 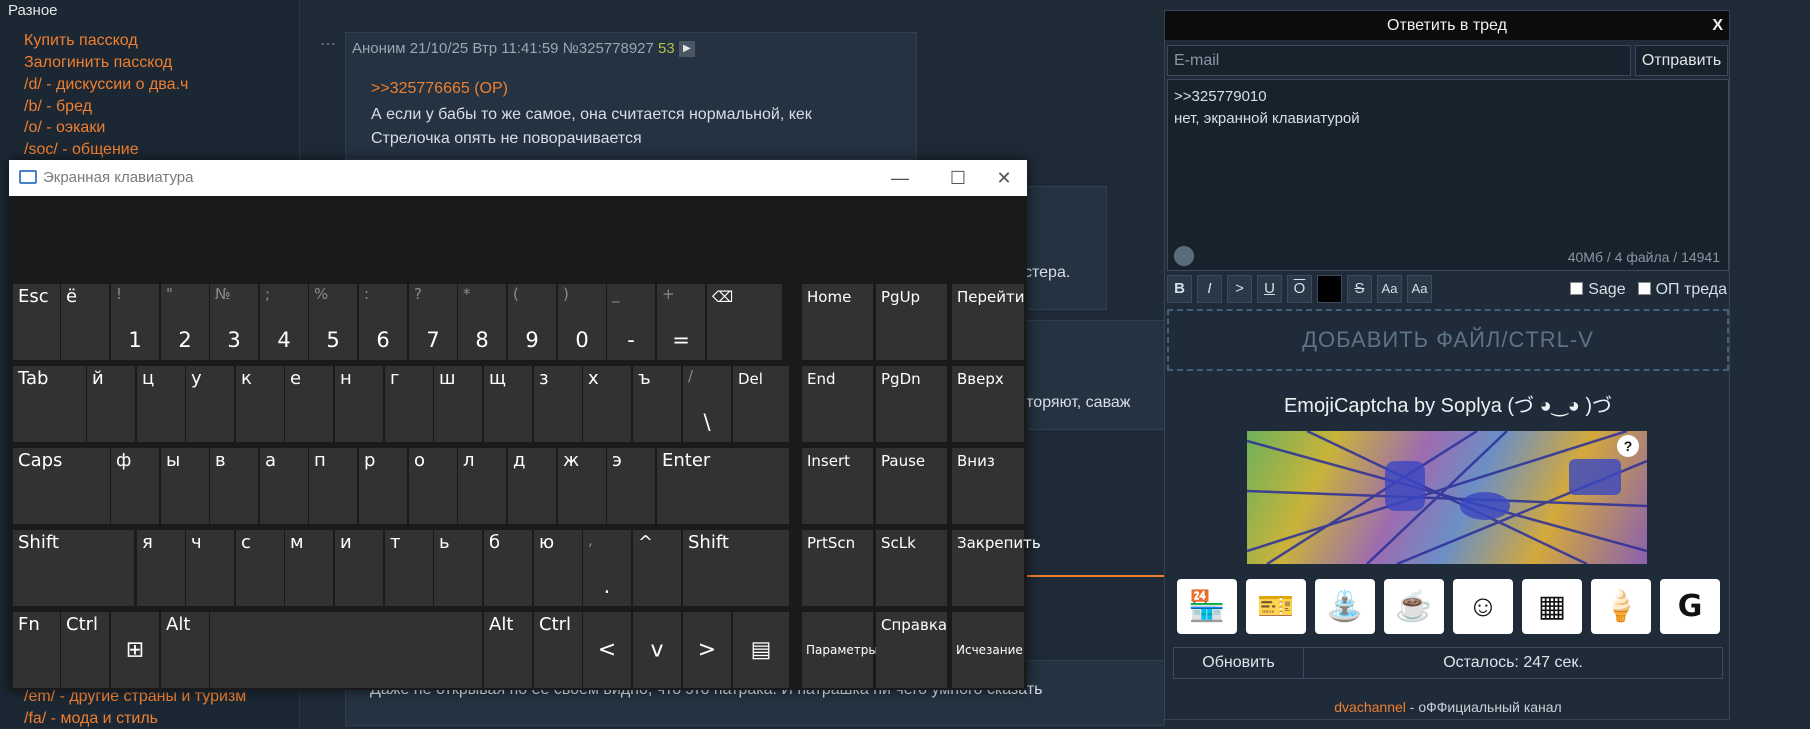 I want to click on key-nav-1-0: End, so click(x=837, y=404).